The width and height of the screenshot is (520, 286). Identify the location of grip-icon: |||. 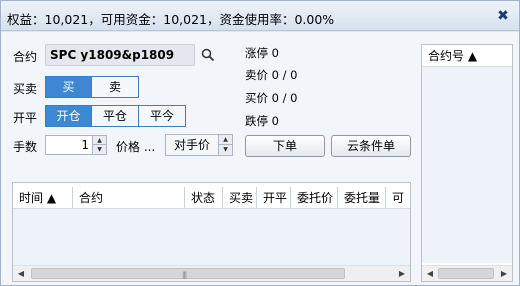
(184, 275).